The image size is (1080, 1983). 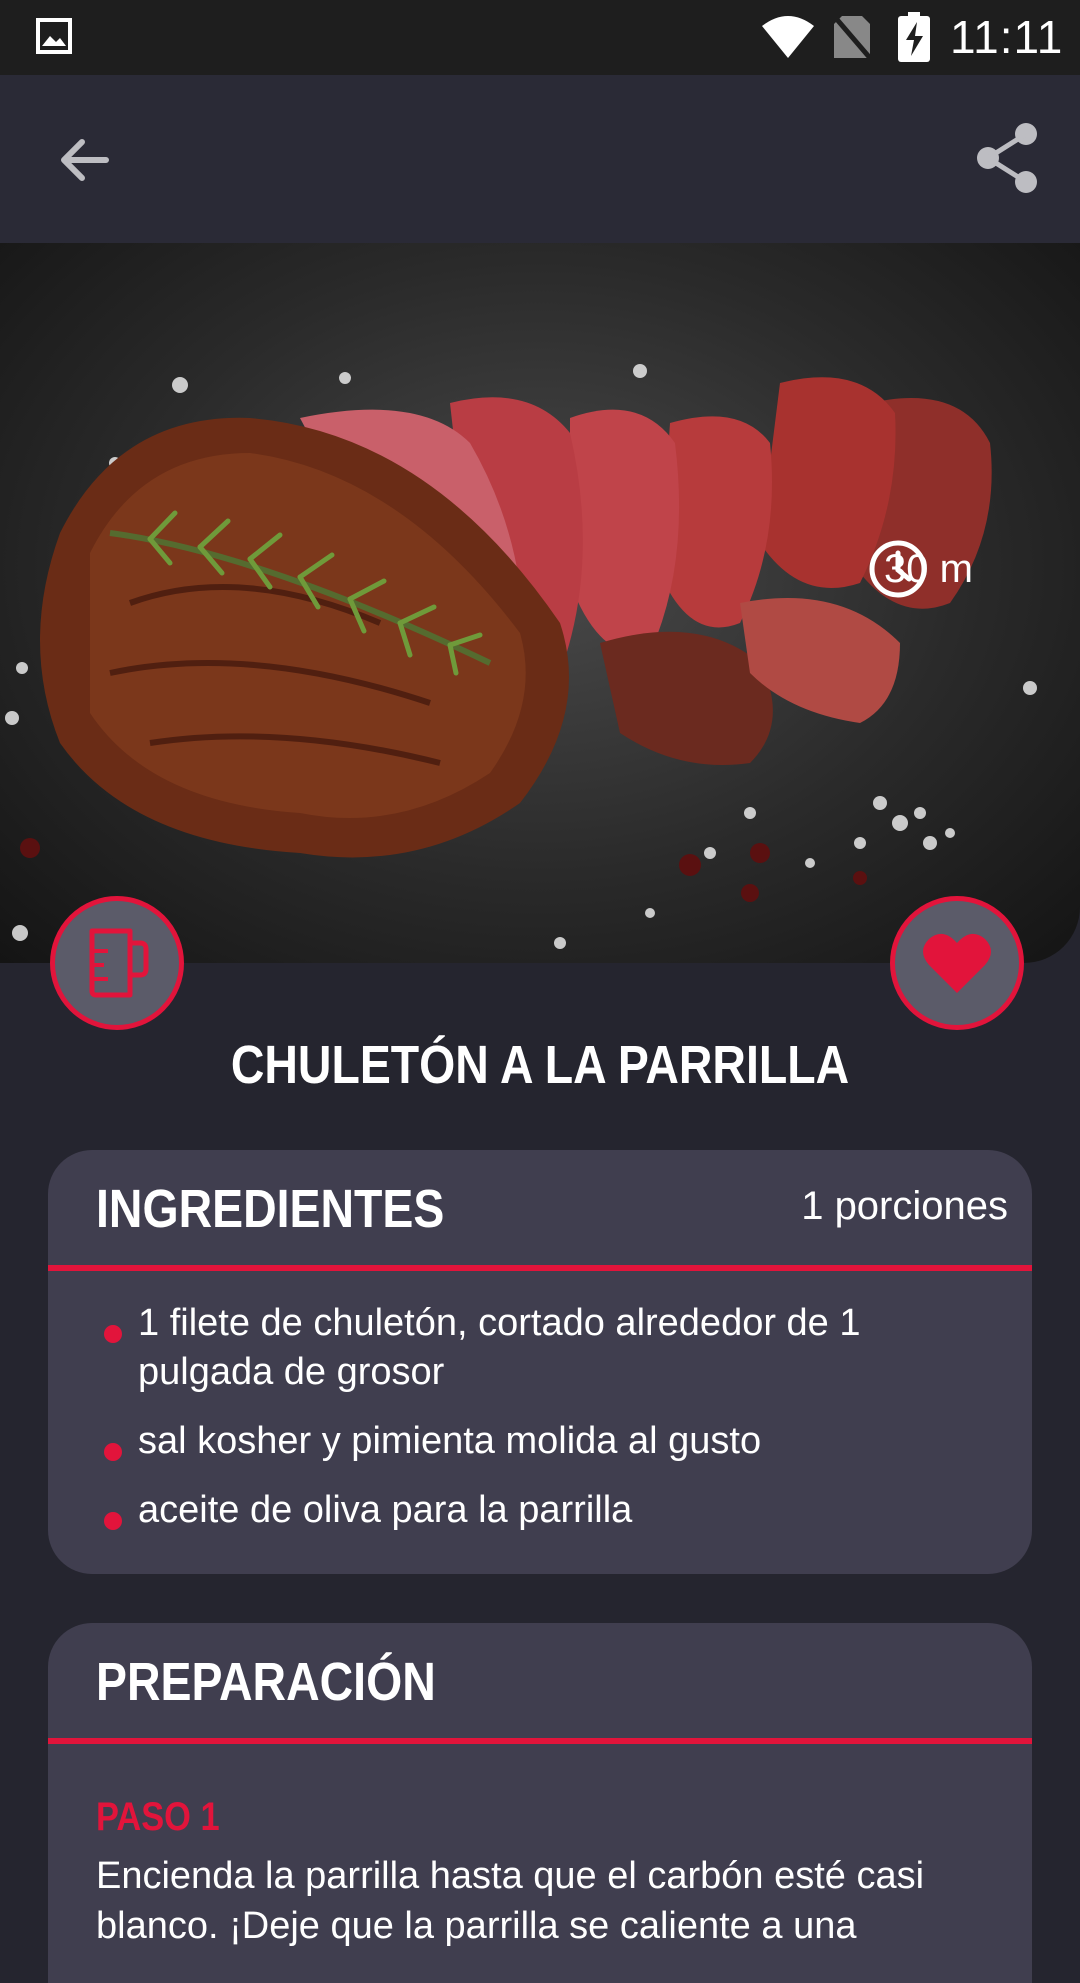 What do you see at coordinates (1007, 158) in the screenshot?
I see `share-icon` at bounding box center [1007, 158].